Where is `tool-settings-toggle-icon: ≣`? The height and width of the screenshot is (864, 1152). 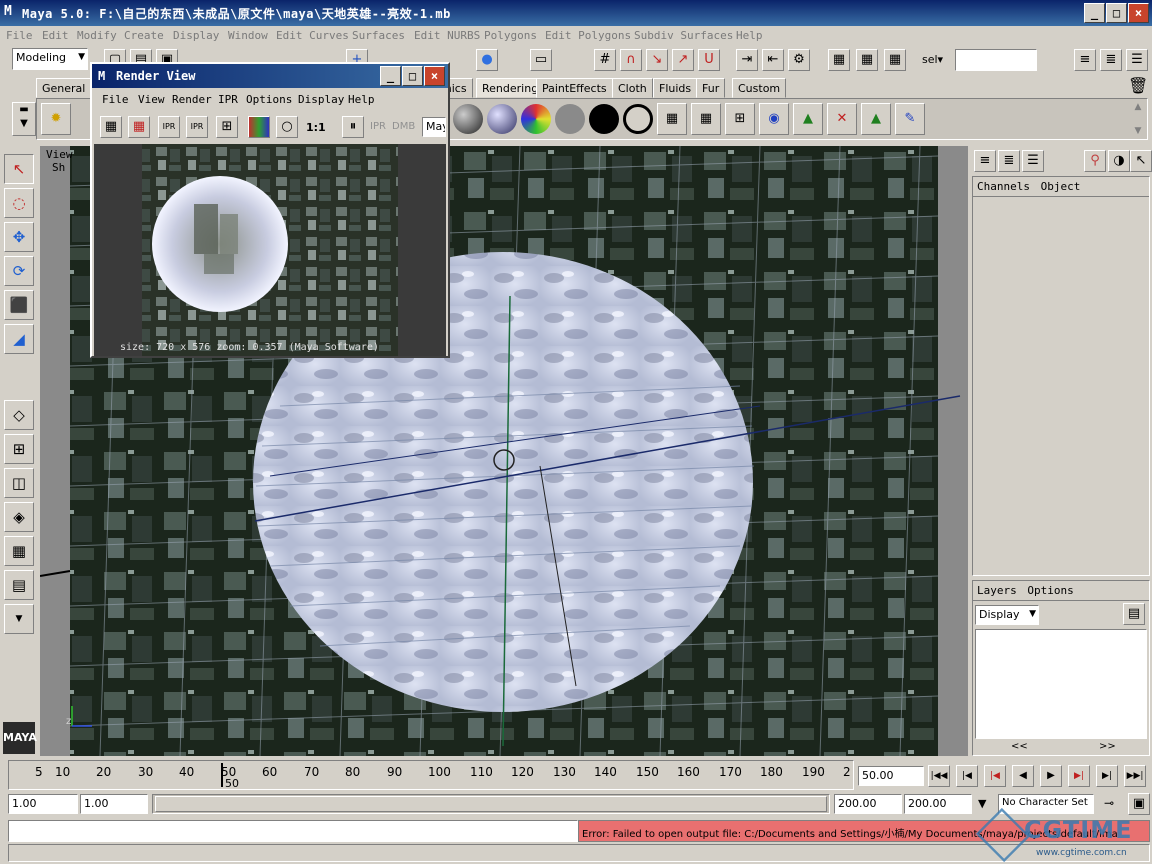
tool-settings-toggle-icon: ≣ is located at coordinates (1111, 60).